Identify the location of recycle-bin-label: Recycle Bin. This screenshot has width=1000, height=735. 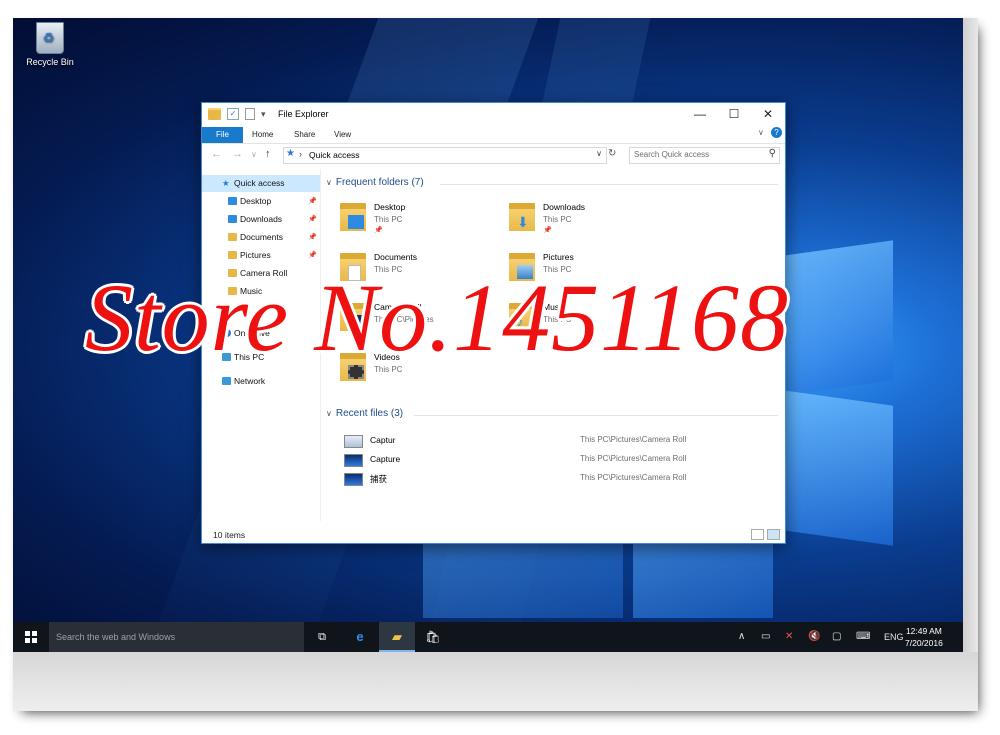
(50, 62).